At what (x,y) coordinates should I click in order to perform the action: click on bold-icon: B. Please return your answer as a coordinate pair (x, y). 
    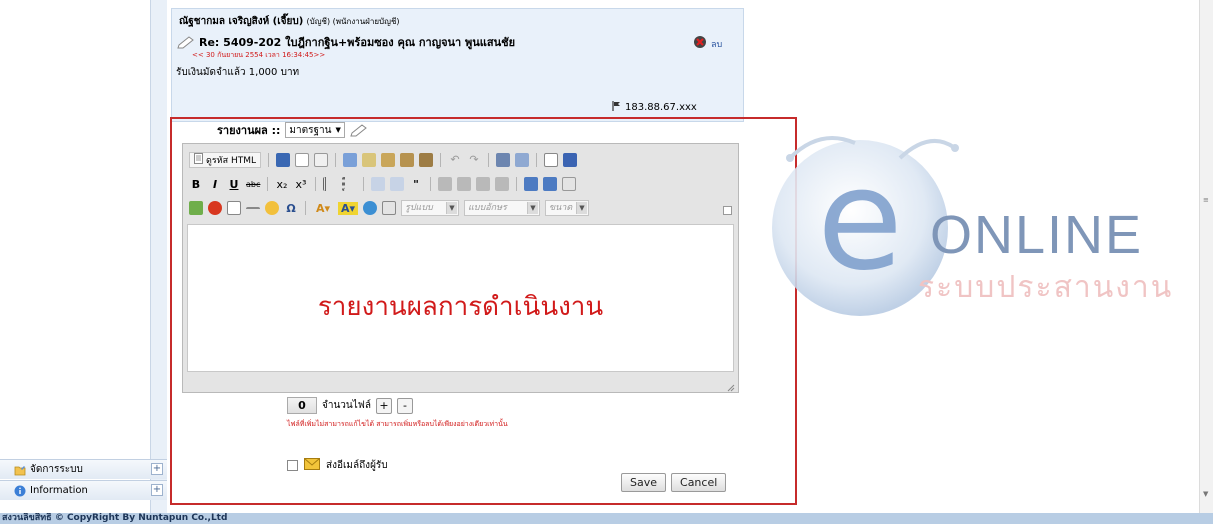
    Looking at the image, I should click on (196, 184).